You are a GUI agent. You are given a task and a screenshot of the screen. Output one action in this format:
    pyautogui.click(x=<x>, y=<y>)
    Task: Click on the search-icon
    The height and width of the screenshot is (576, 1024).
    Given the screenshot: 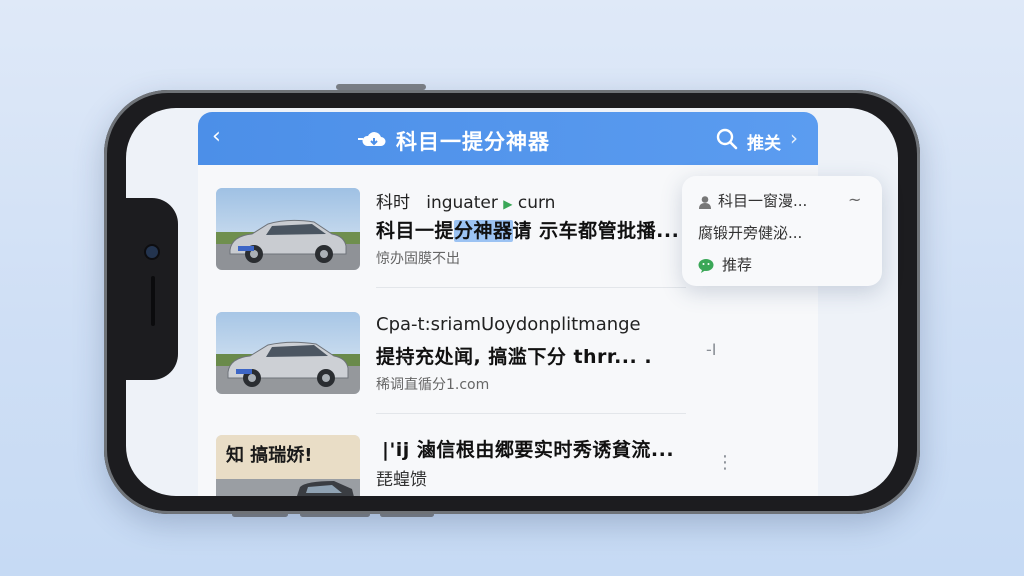 What is the action you would take?
    pyautogui.click(x=727, y=139)
    